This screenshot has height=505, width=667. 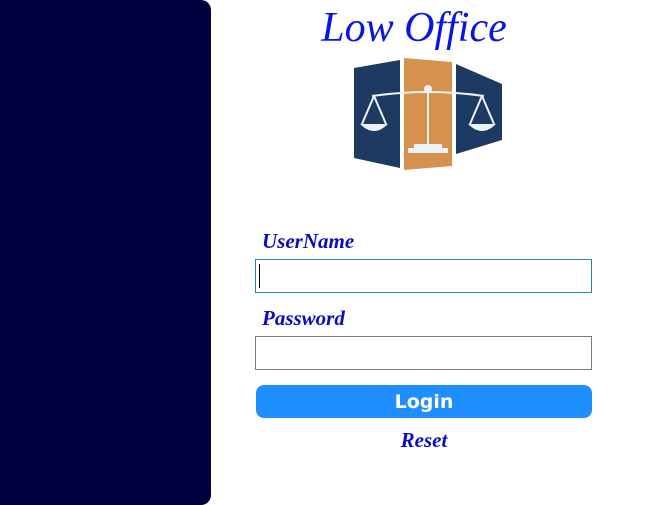 I want to click on username-field, so click(x=423, y=276).